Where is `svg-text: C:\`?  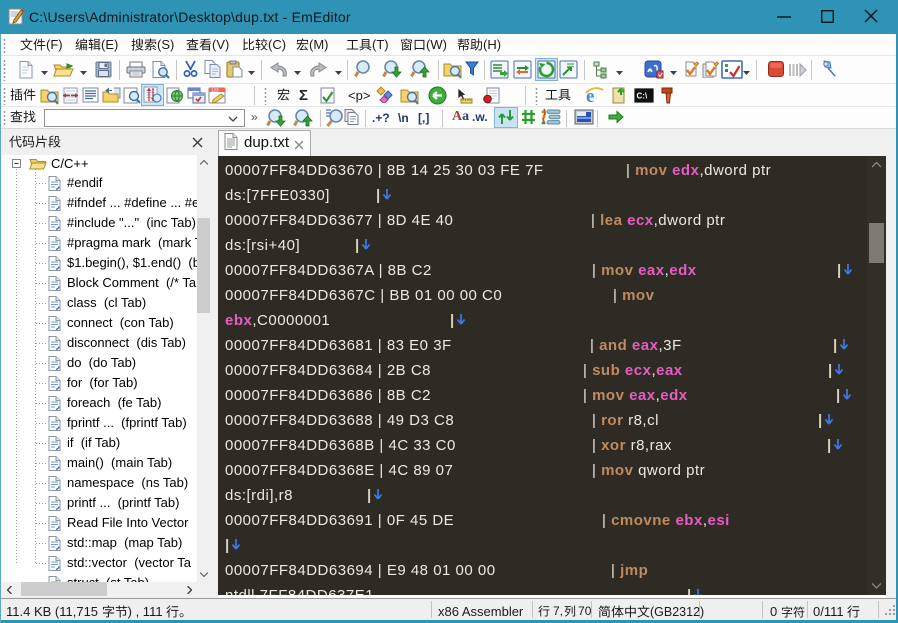 svg-text: C:\ is located at coordinates (642, 96).